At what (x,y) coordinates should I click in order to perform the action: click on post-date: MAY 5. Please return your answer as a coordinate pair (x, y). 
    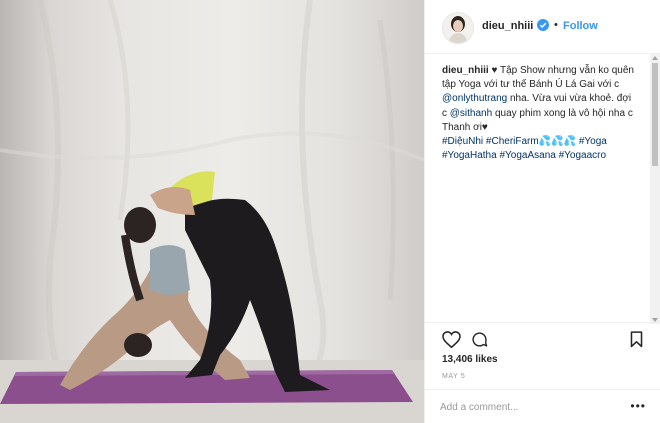
    Looking at the image, I should click on (453, 376).